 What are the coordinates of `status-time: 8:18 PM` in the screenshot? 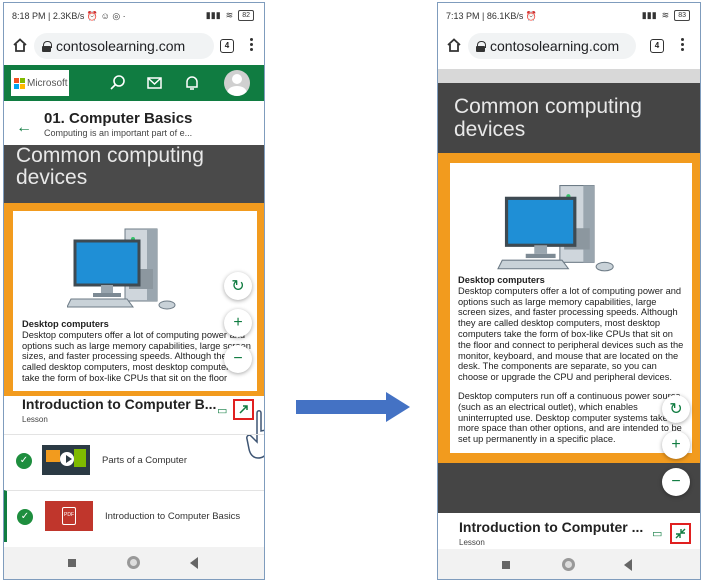 It's located at (29, 16).